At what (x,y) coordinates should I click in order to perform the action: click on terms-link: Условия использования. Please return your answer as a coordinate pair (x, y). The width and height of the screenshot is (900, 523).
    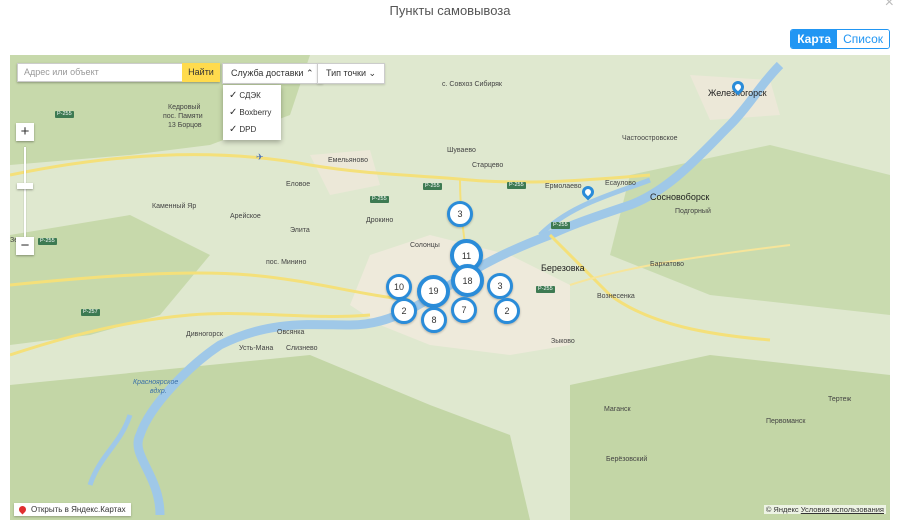
    Looking at the image, I should click on (842, 509).